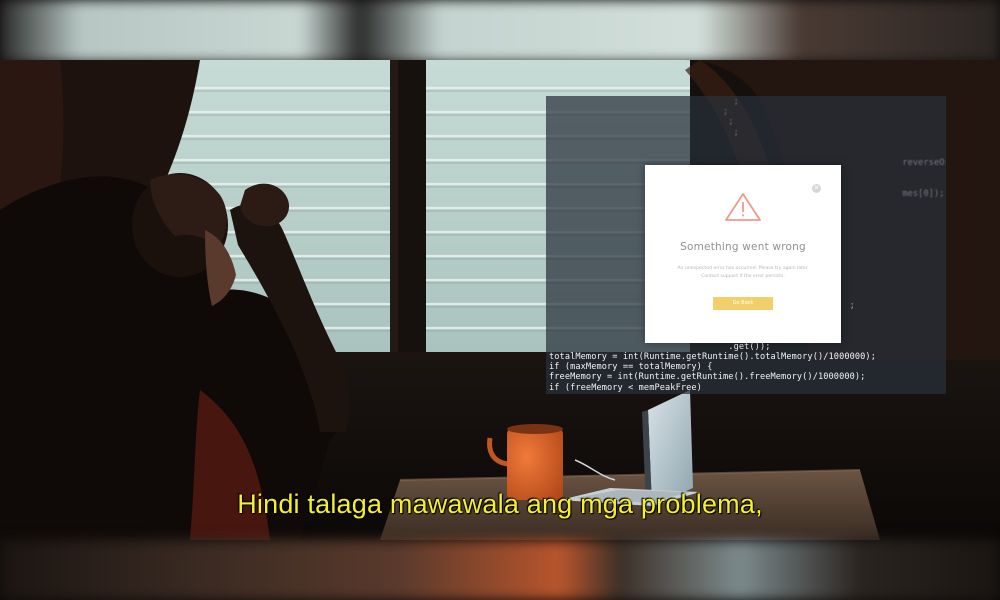  Describe the element at coordinates (500, 504) in the screenshot. I see `subtitle: Hindi talaga mawawala ang mga problema,` at that location.